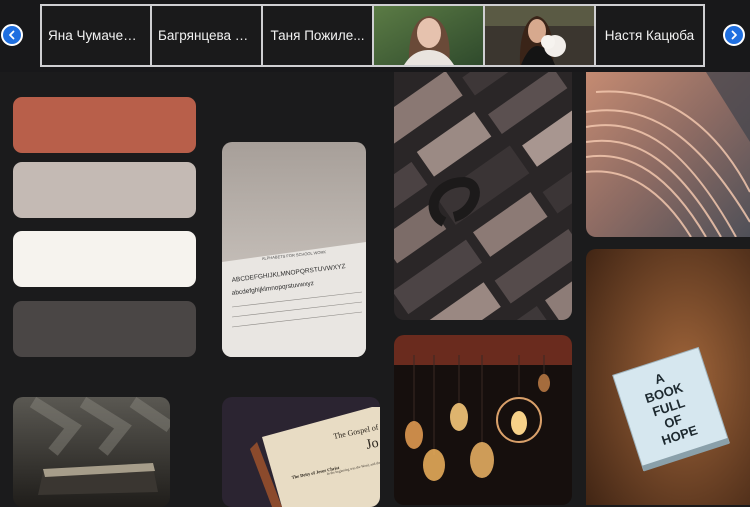  What do you see at coordinates (104, 125) in the screenshot?
I see `palette-swatch-terracotta` at bounding box center [104, 125].